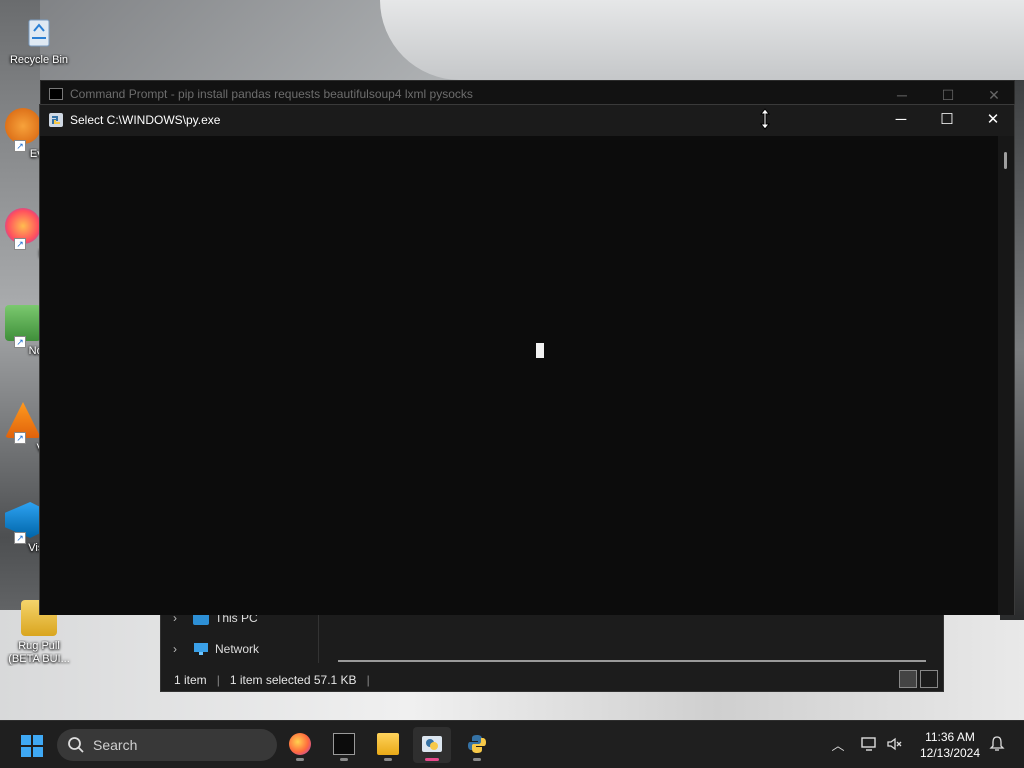 Image resolution: width=1024 pixels, height=768 pixels. I want to click on horizontal-scrollbar, so click(632, 661).